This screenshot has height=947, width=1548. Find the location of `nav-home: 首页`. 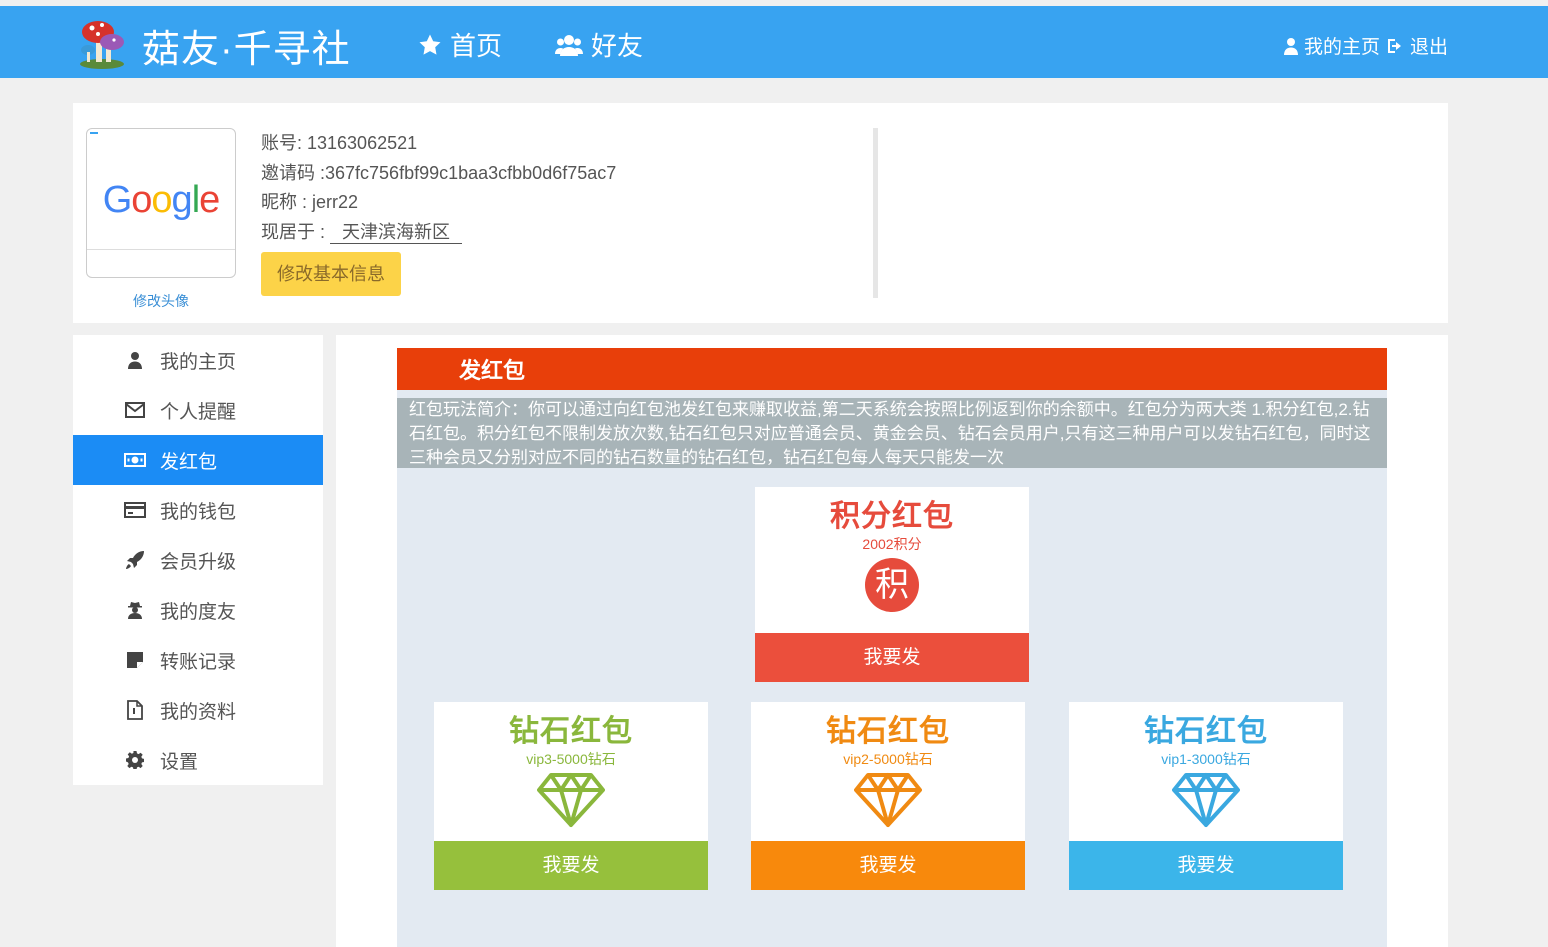

nav-home: 首页 is located at coordinates (460, 44).